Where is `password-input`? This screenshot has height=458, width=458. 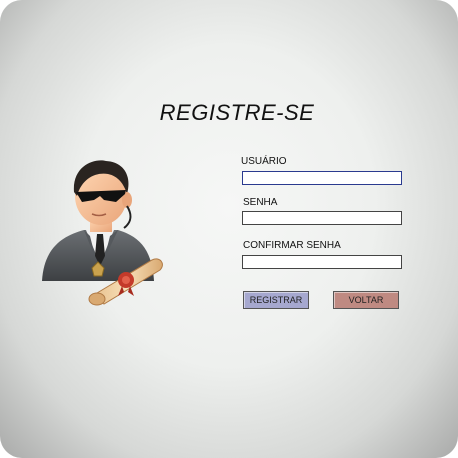
password-input is located at coordinates (322, 218).